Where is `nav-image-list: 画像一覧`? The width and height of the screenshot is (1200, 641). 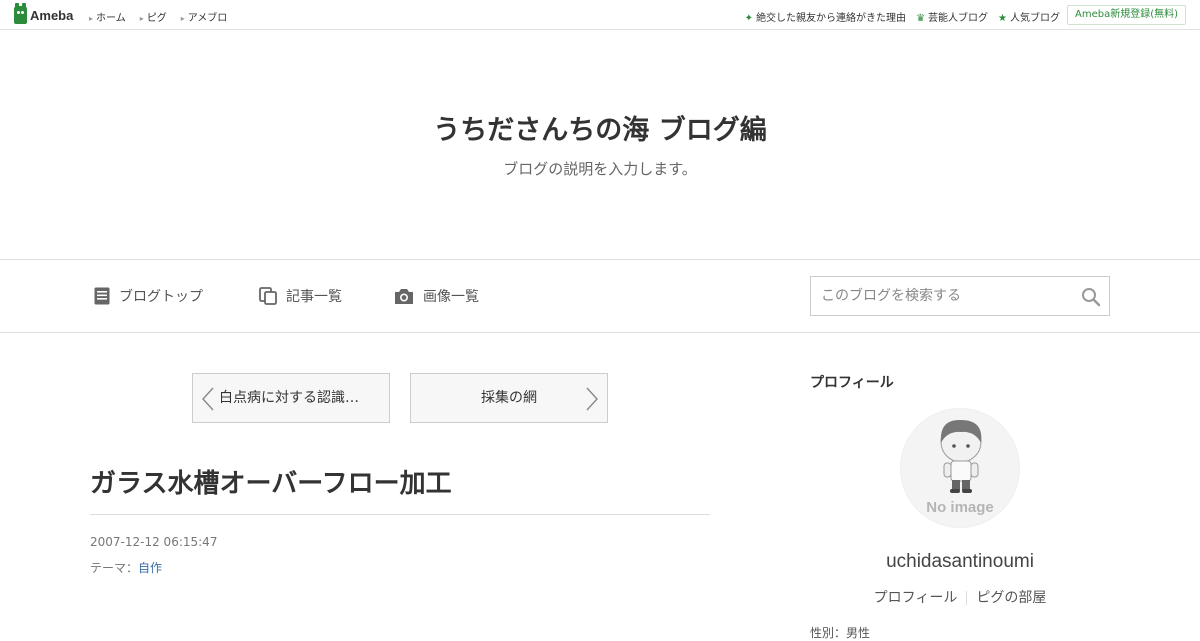 nav-image-list: 画像一覧 is located at coordinates (436, 296).